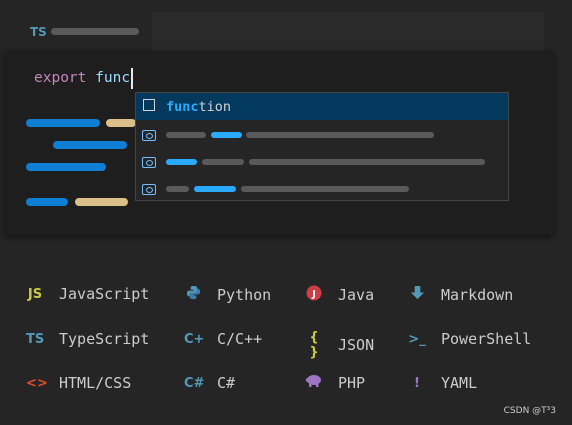 This screenshot has height=425, width=572. I want to click on language-c-: C# C#, so click(209, 383).